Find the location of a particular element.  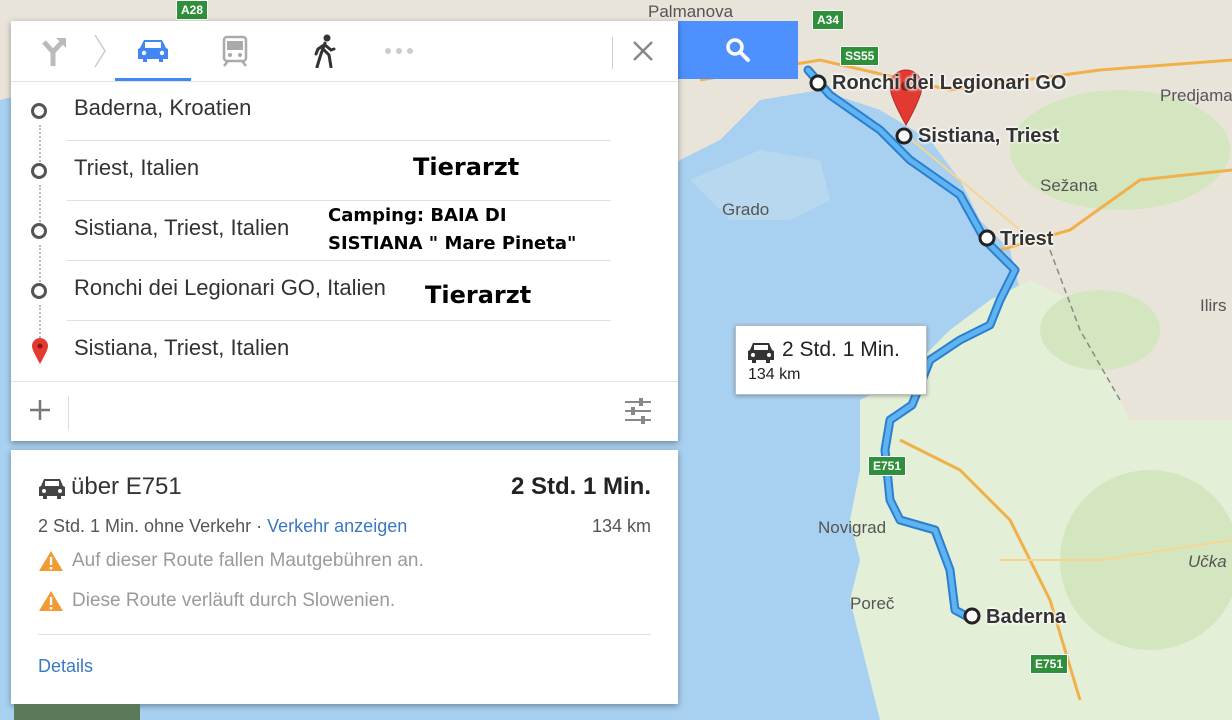

chevron-right-icon is located at coordinates (100, 51).